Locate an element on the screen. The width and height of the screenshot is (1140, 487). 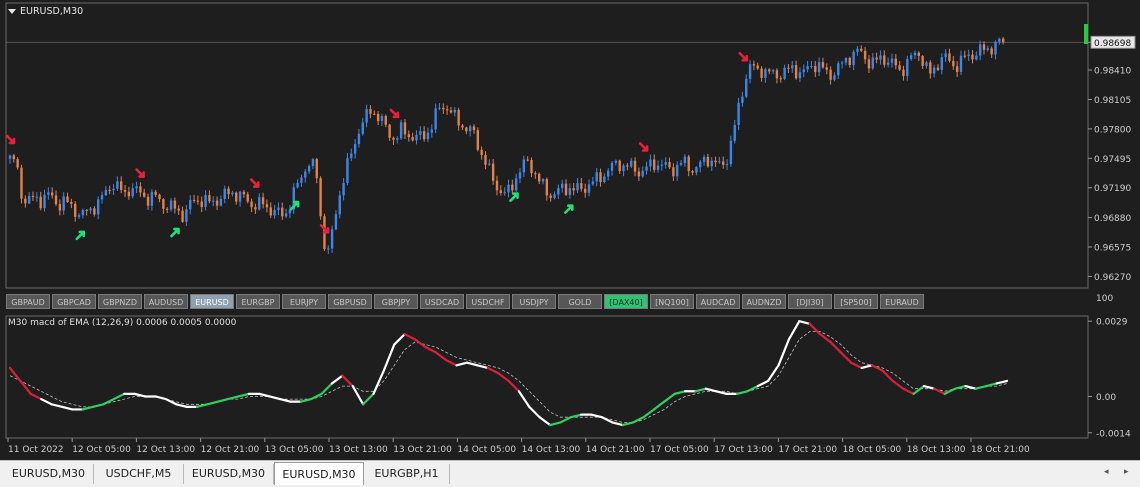
symbol-button-gbpaud: GBPAUD is located at coordinates (28, 301).